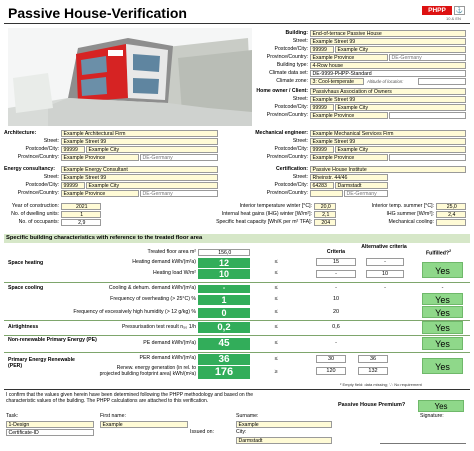 Image resolution: width=474 pixels, height=451 pixels. Describe the element at coordinates (224, 344) in the screenshot. I see `pe-value: 45` at that location.